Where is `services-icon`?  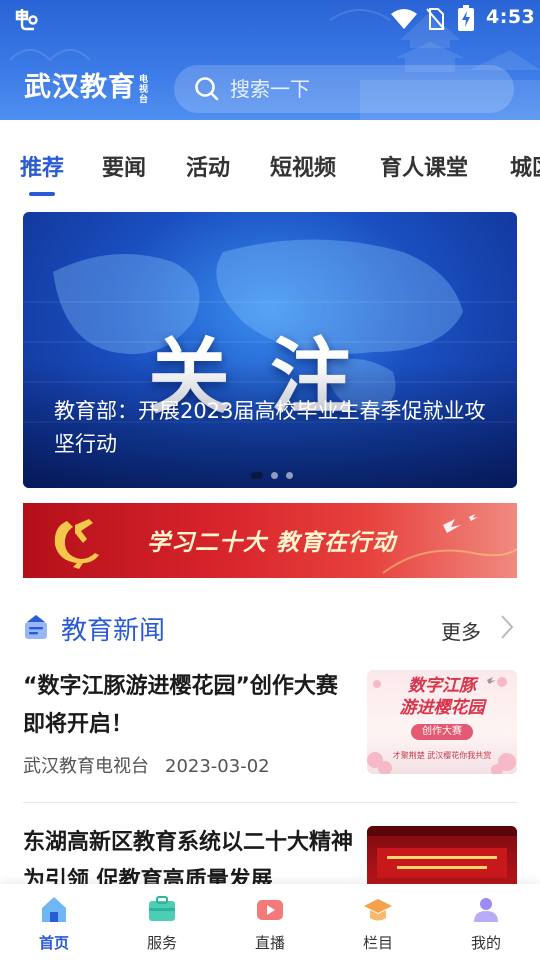 services-icon is located at coordinates (162, 908).